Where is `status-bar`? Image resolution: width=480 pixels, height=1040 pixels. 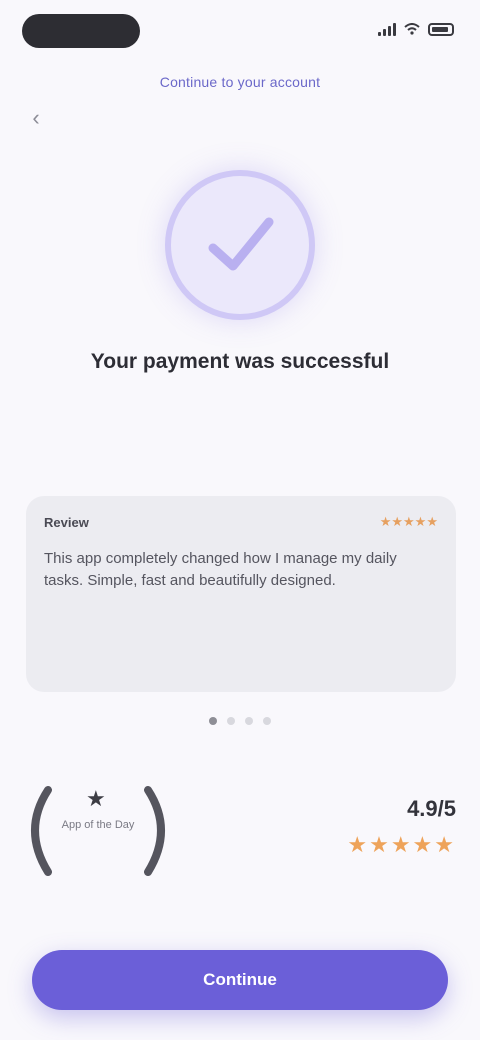
status-bar is located at coordinates (240, 32).